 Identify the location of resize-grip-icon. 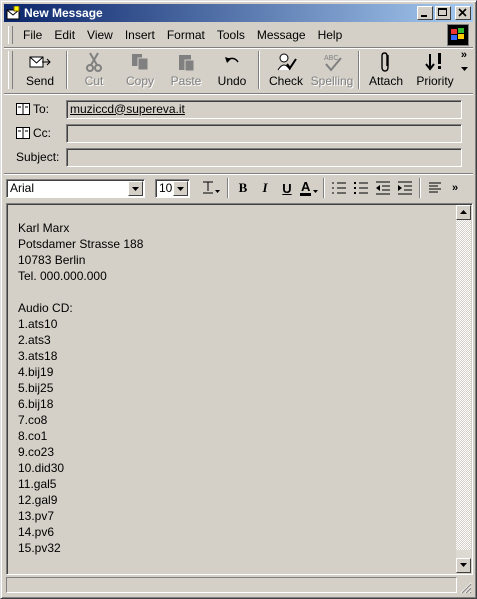
(465, 587).